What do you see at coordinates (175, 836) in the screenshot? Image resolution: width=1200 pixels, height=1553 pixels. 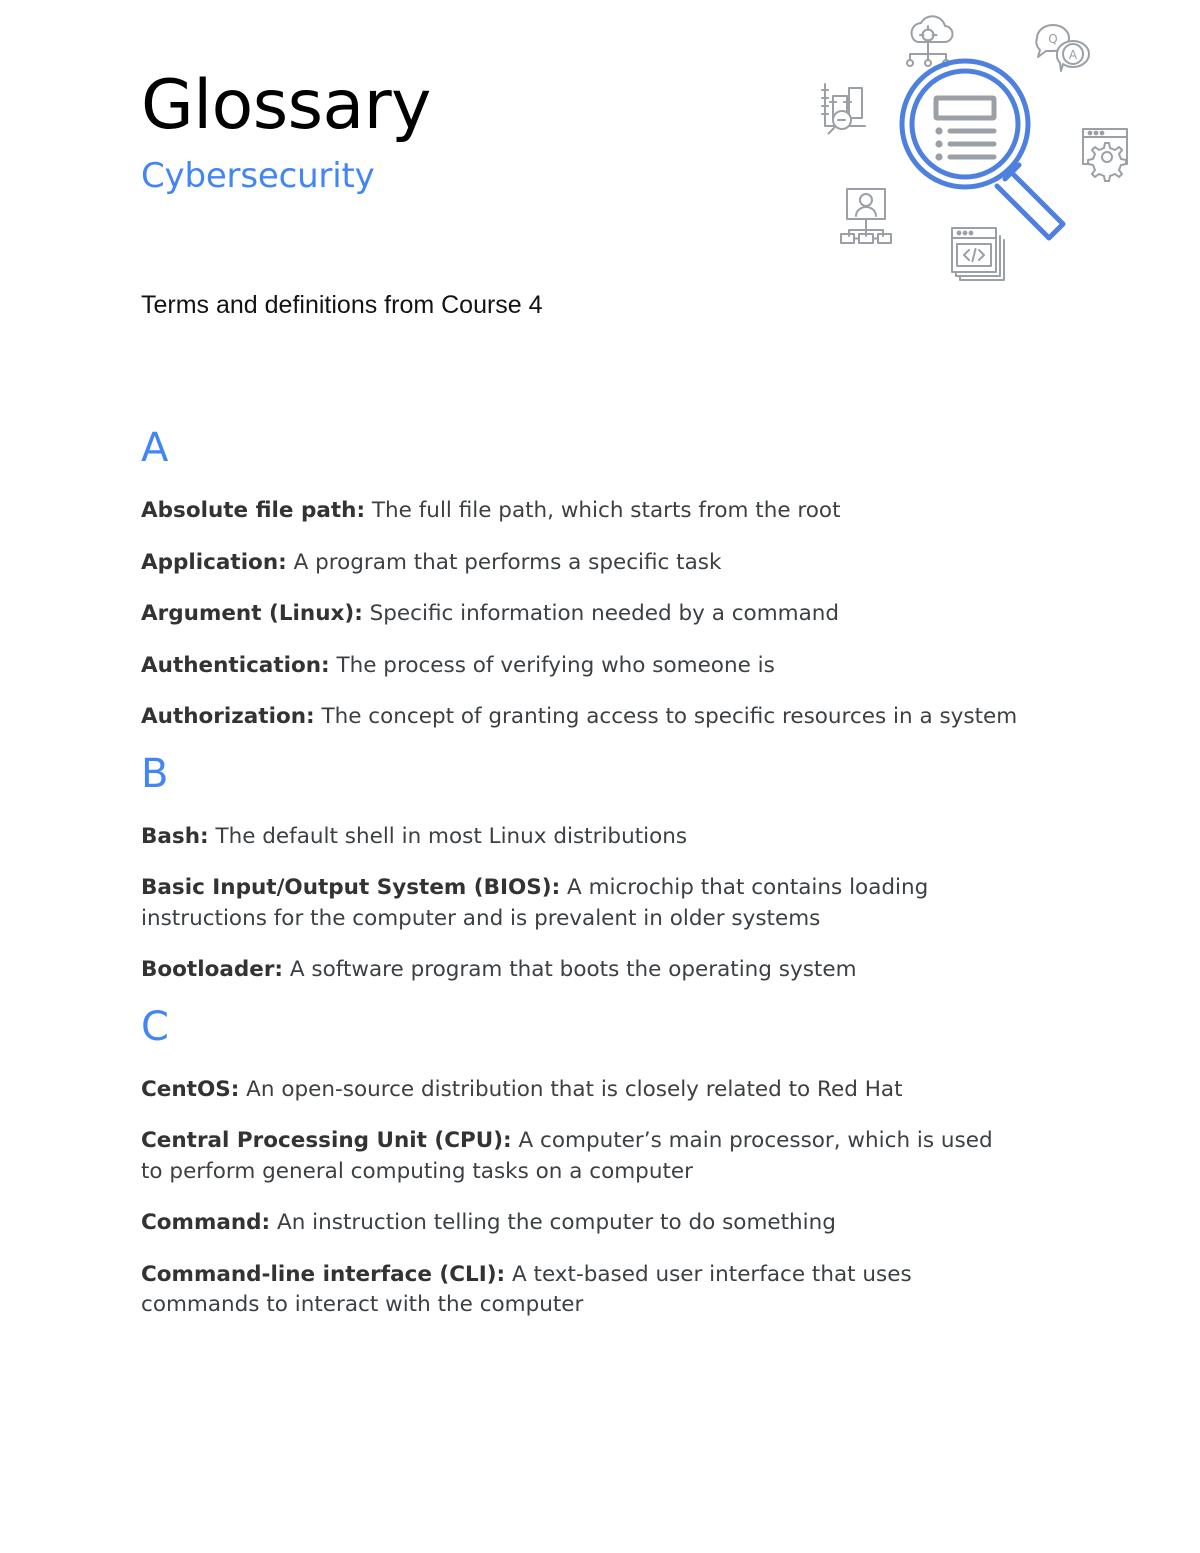 I see `entry-term: Bash:` at bounding box center [175, 836].